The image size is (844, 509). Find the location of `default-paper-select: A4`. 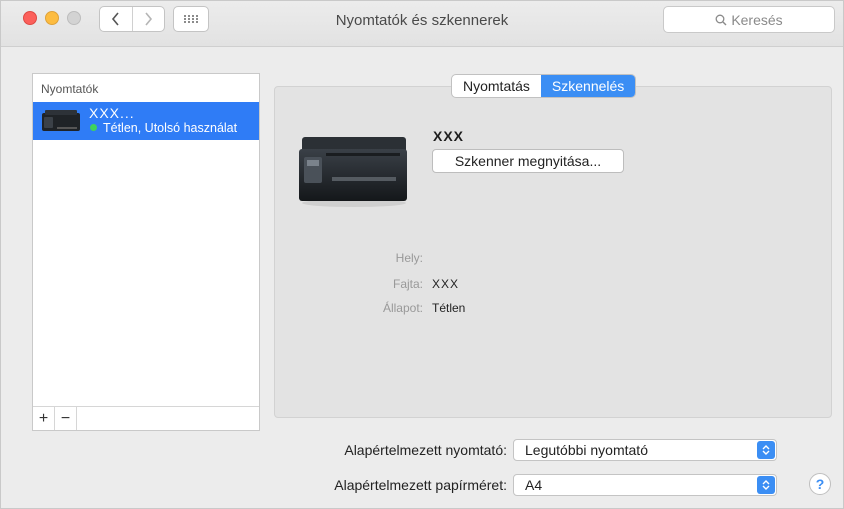

default-paper-select: A4 is located at coordinates (645, 485).